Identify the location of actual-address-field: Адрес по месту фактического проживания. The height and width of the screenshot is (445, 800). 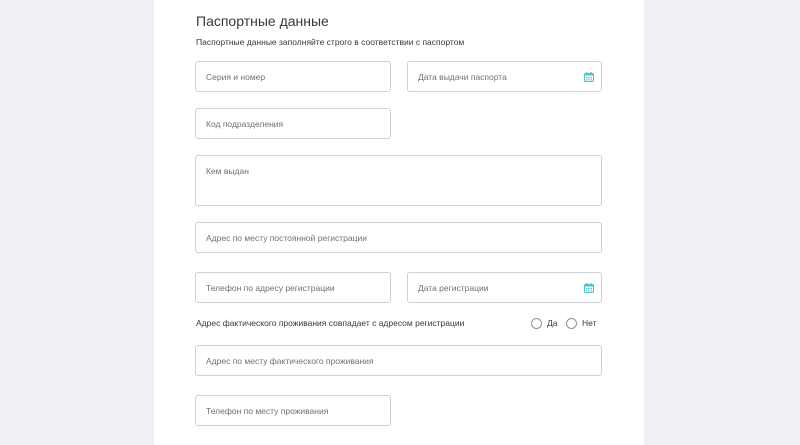
(398, 360).